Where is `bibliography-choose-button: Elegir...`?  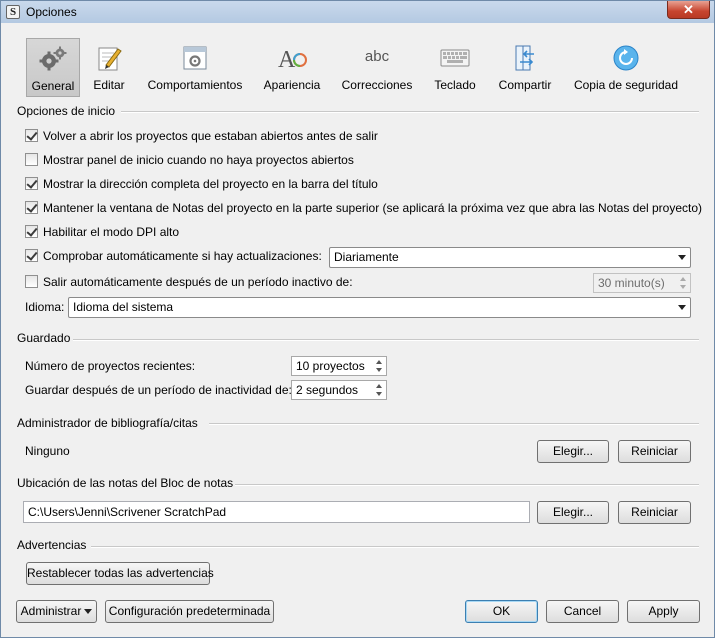 bibliography-choose-button: Elegir... is located at coordinates (573, 451).